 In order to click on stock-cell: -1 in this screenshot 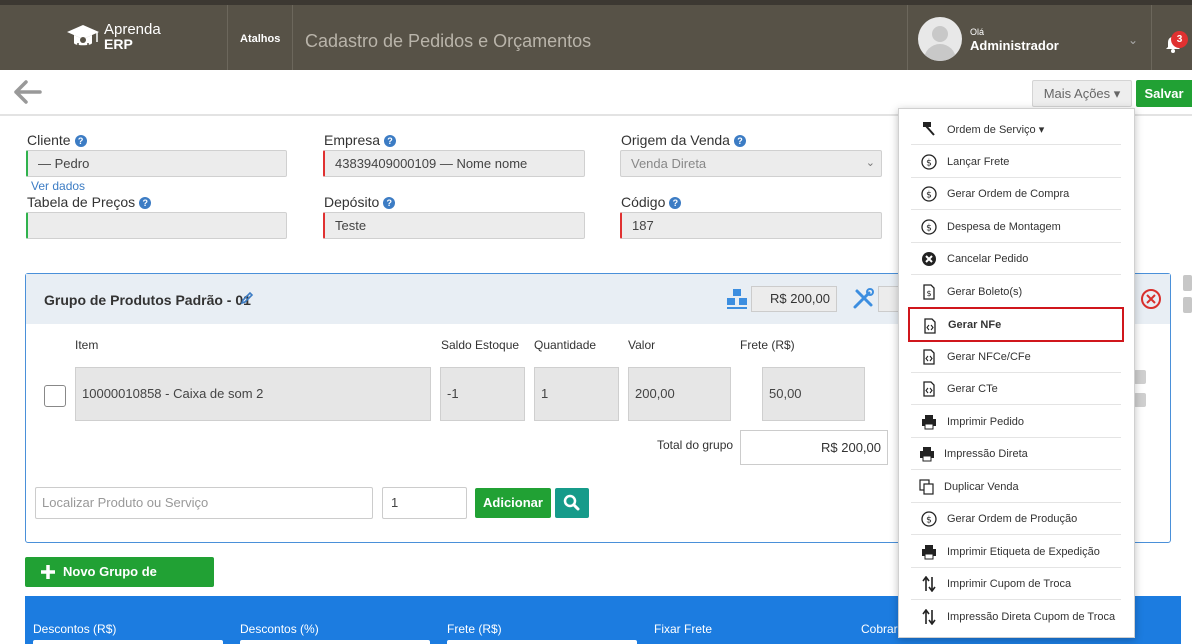, I will do `click(482, 394)`.